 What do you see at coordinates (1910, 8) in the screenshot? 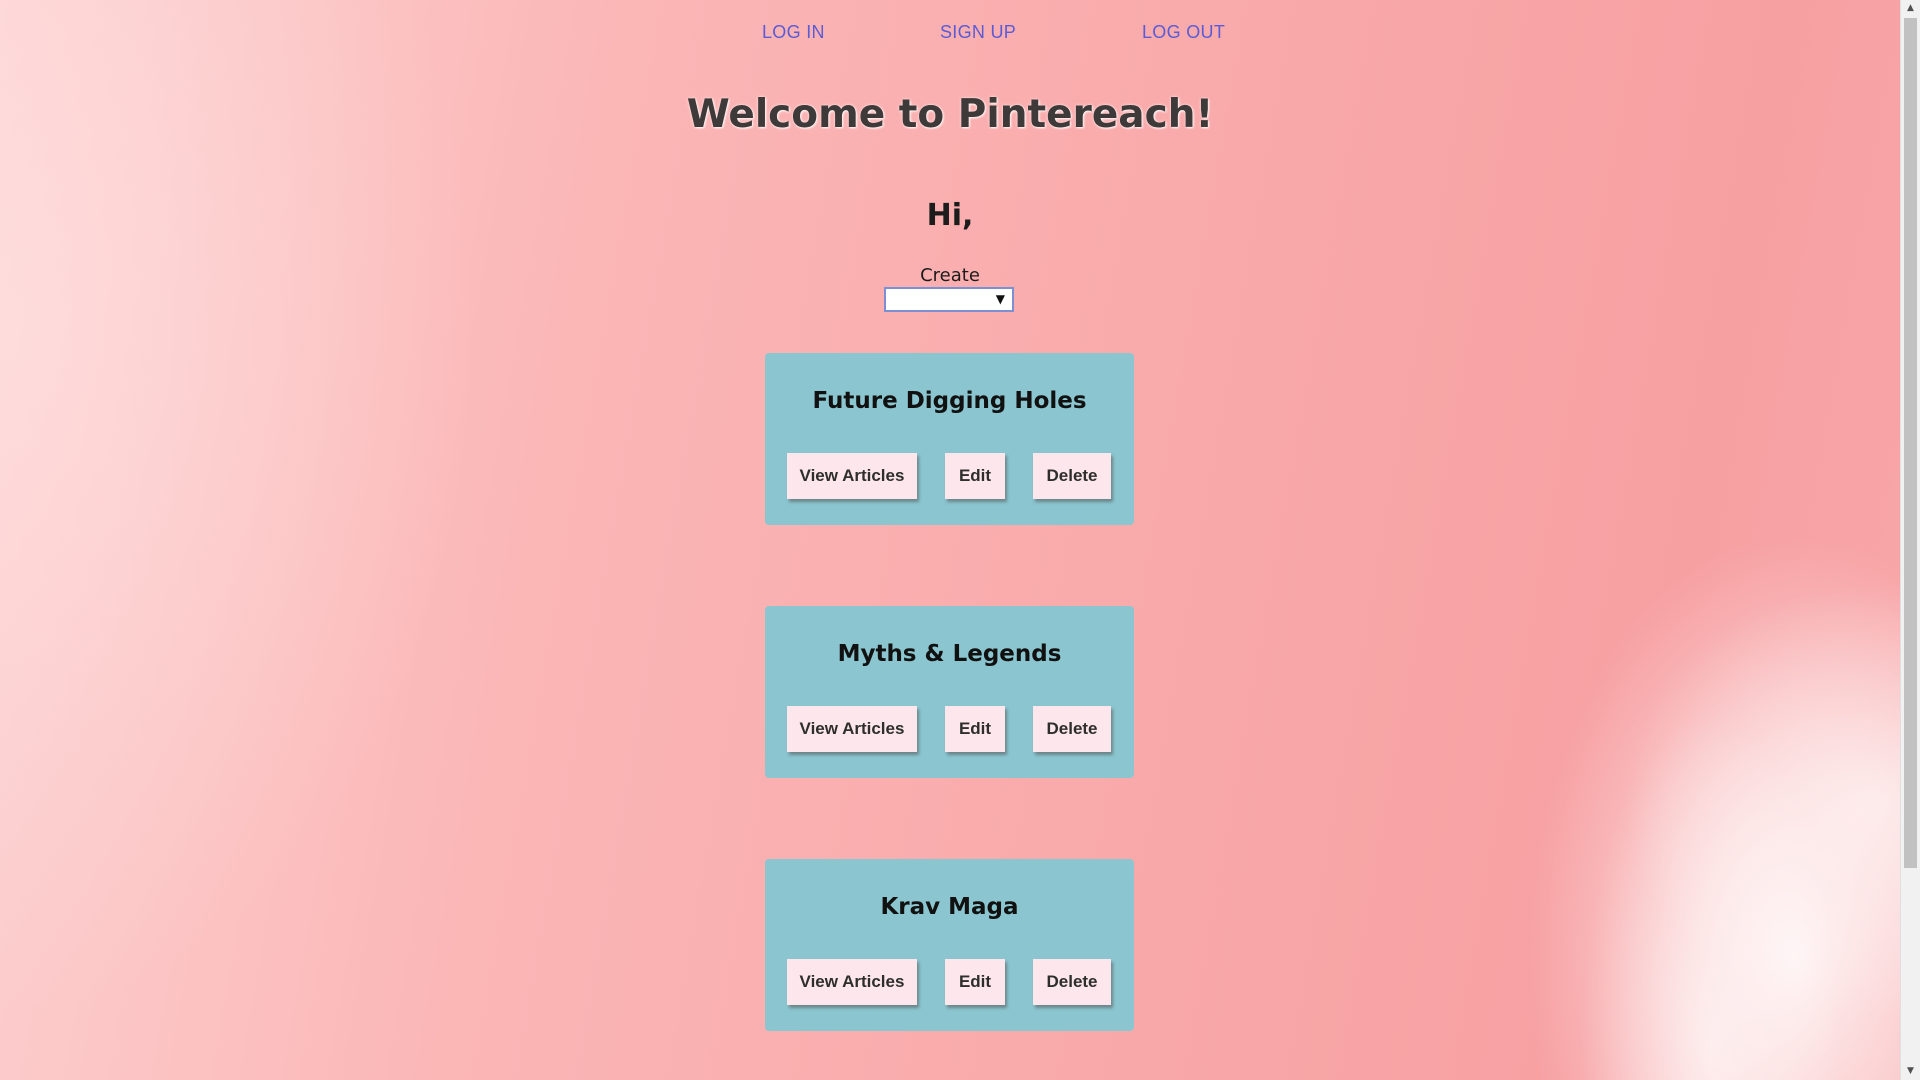
I see `scroll-up-arrow-icon: ▲` at bounding box center [1910, 8].